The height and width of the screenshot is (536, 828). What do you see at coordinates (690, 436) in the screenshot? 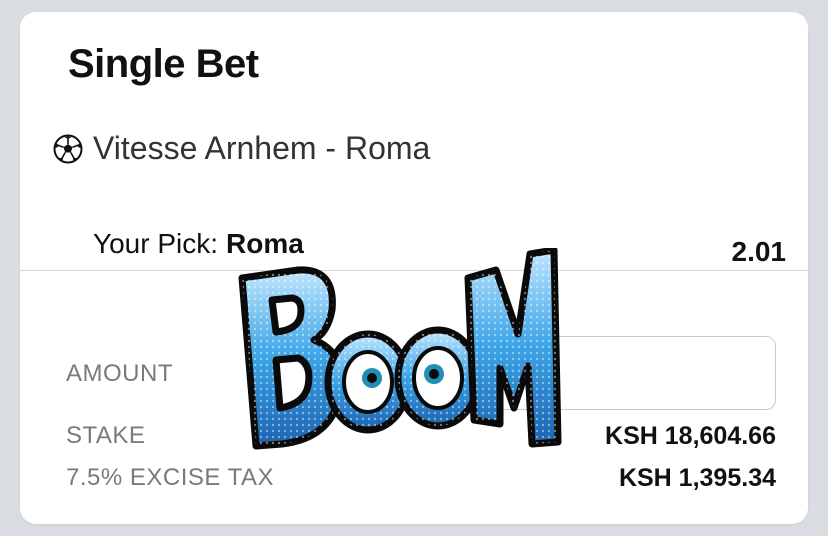
I see `stake-value: KSH 18,604.66` at bounding box center [690, 436].